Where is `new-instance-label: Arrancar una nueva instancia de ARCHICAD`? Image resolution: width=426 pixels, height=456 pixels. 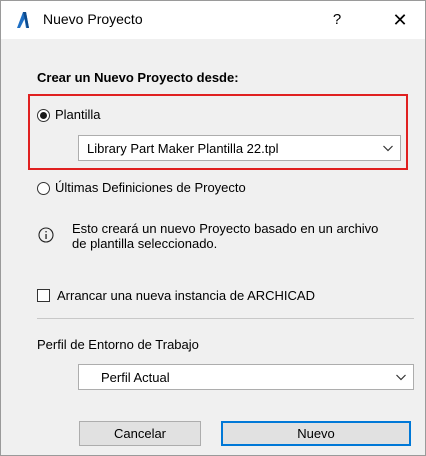
new-instance-label: Arrancar una nueva instancia de ARCHICAD is located at coordinates (186, 295).